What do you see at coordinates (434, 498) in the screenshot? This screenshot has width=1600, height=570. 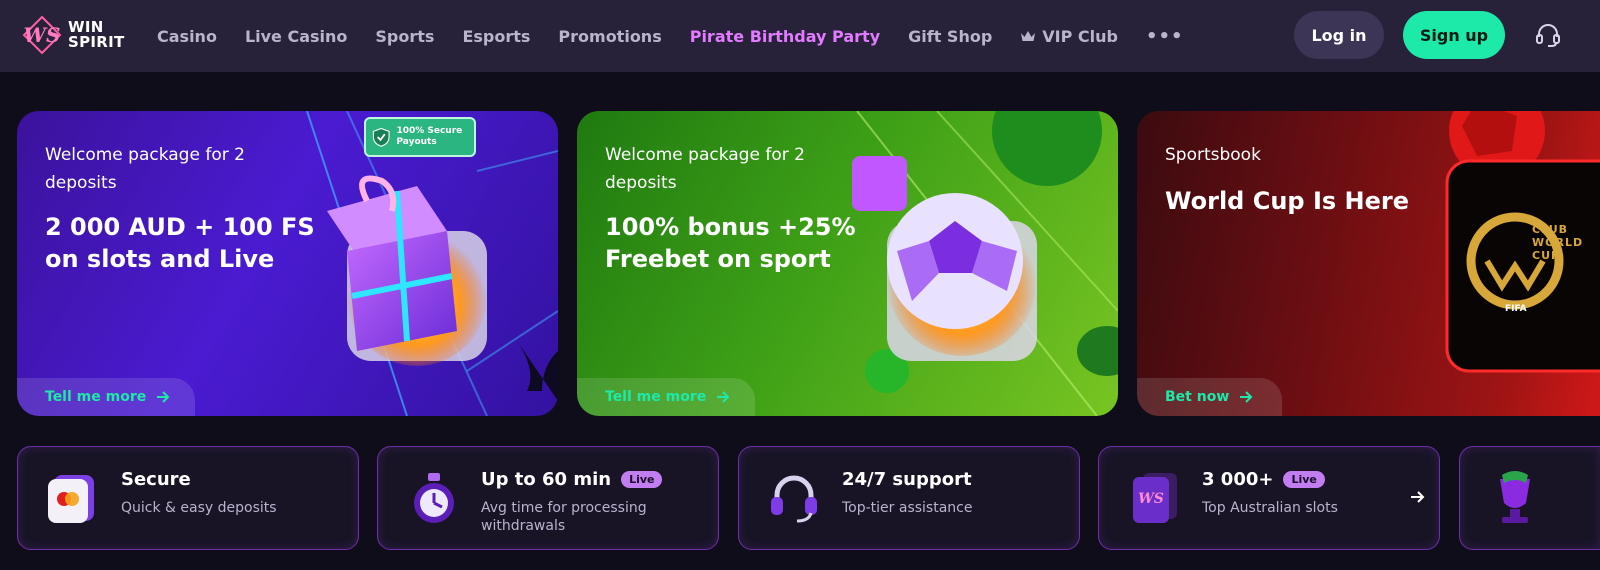 I see `stopwatch-icon` at bounding box center [434, 498].